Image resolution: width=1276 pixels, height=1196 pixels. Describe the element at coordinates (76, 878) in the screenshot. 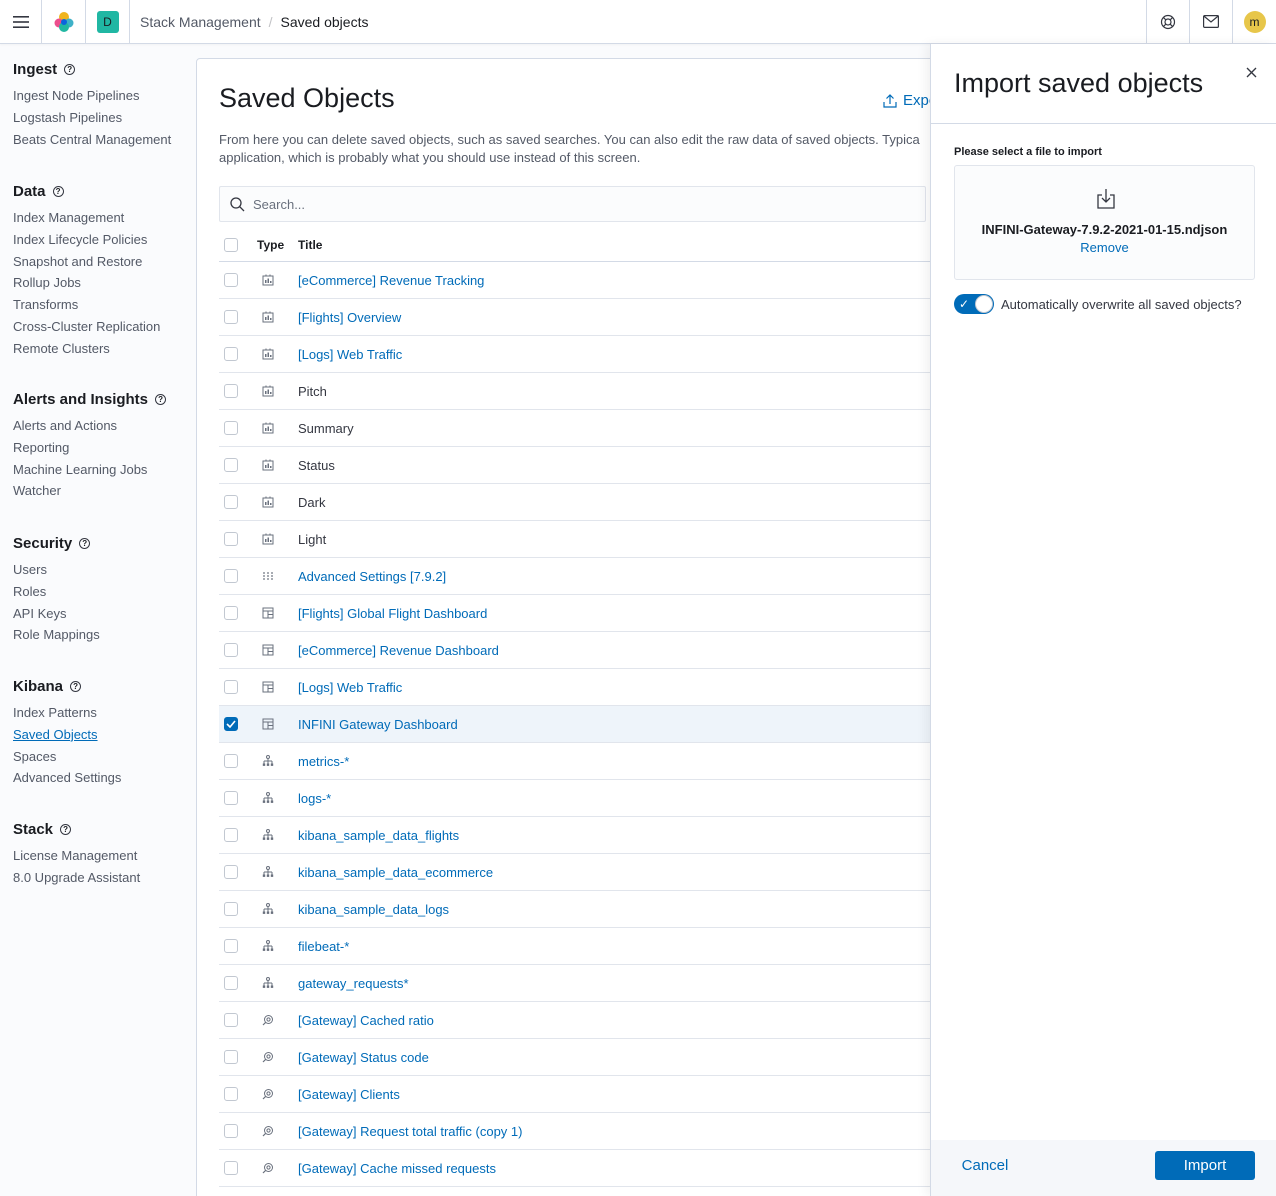

I see `sidebar-item-upgrade-assistant: 8.0 Upgrade Assistant` at that location.